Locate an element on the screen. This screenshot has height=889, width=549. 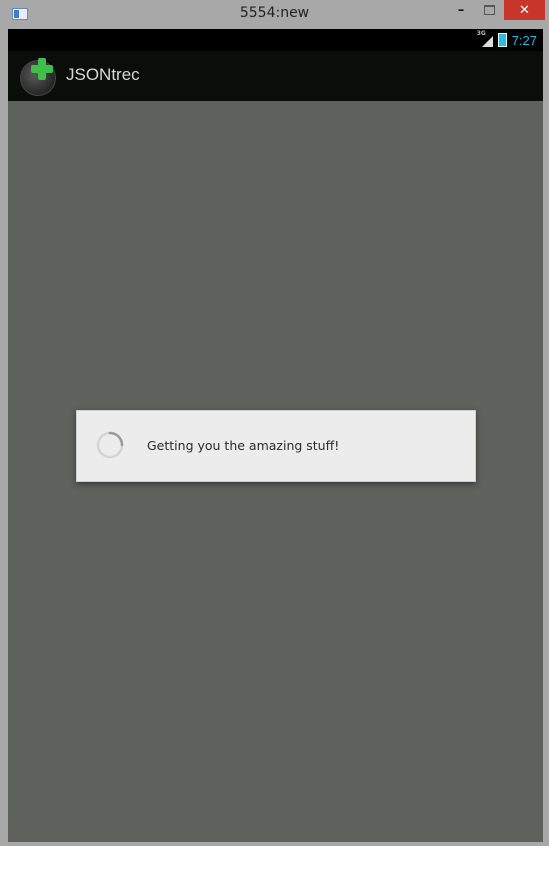
window-titlebar: 5554:new – ✕ is located at coordinates (274, 14).